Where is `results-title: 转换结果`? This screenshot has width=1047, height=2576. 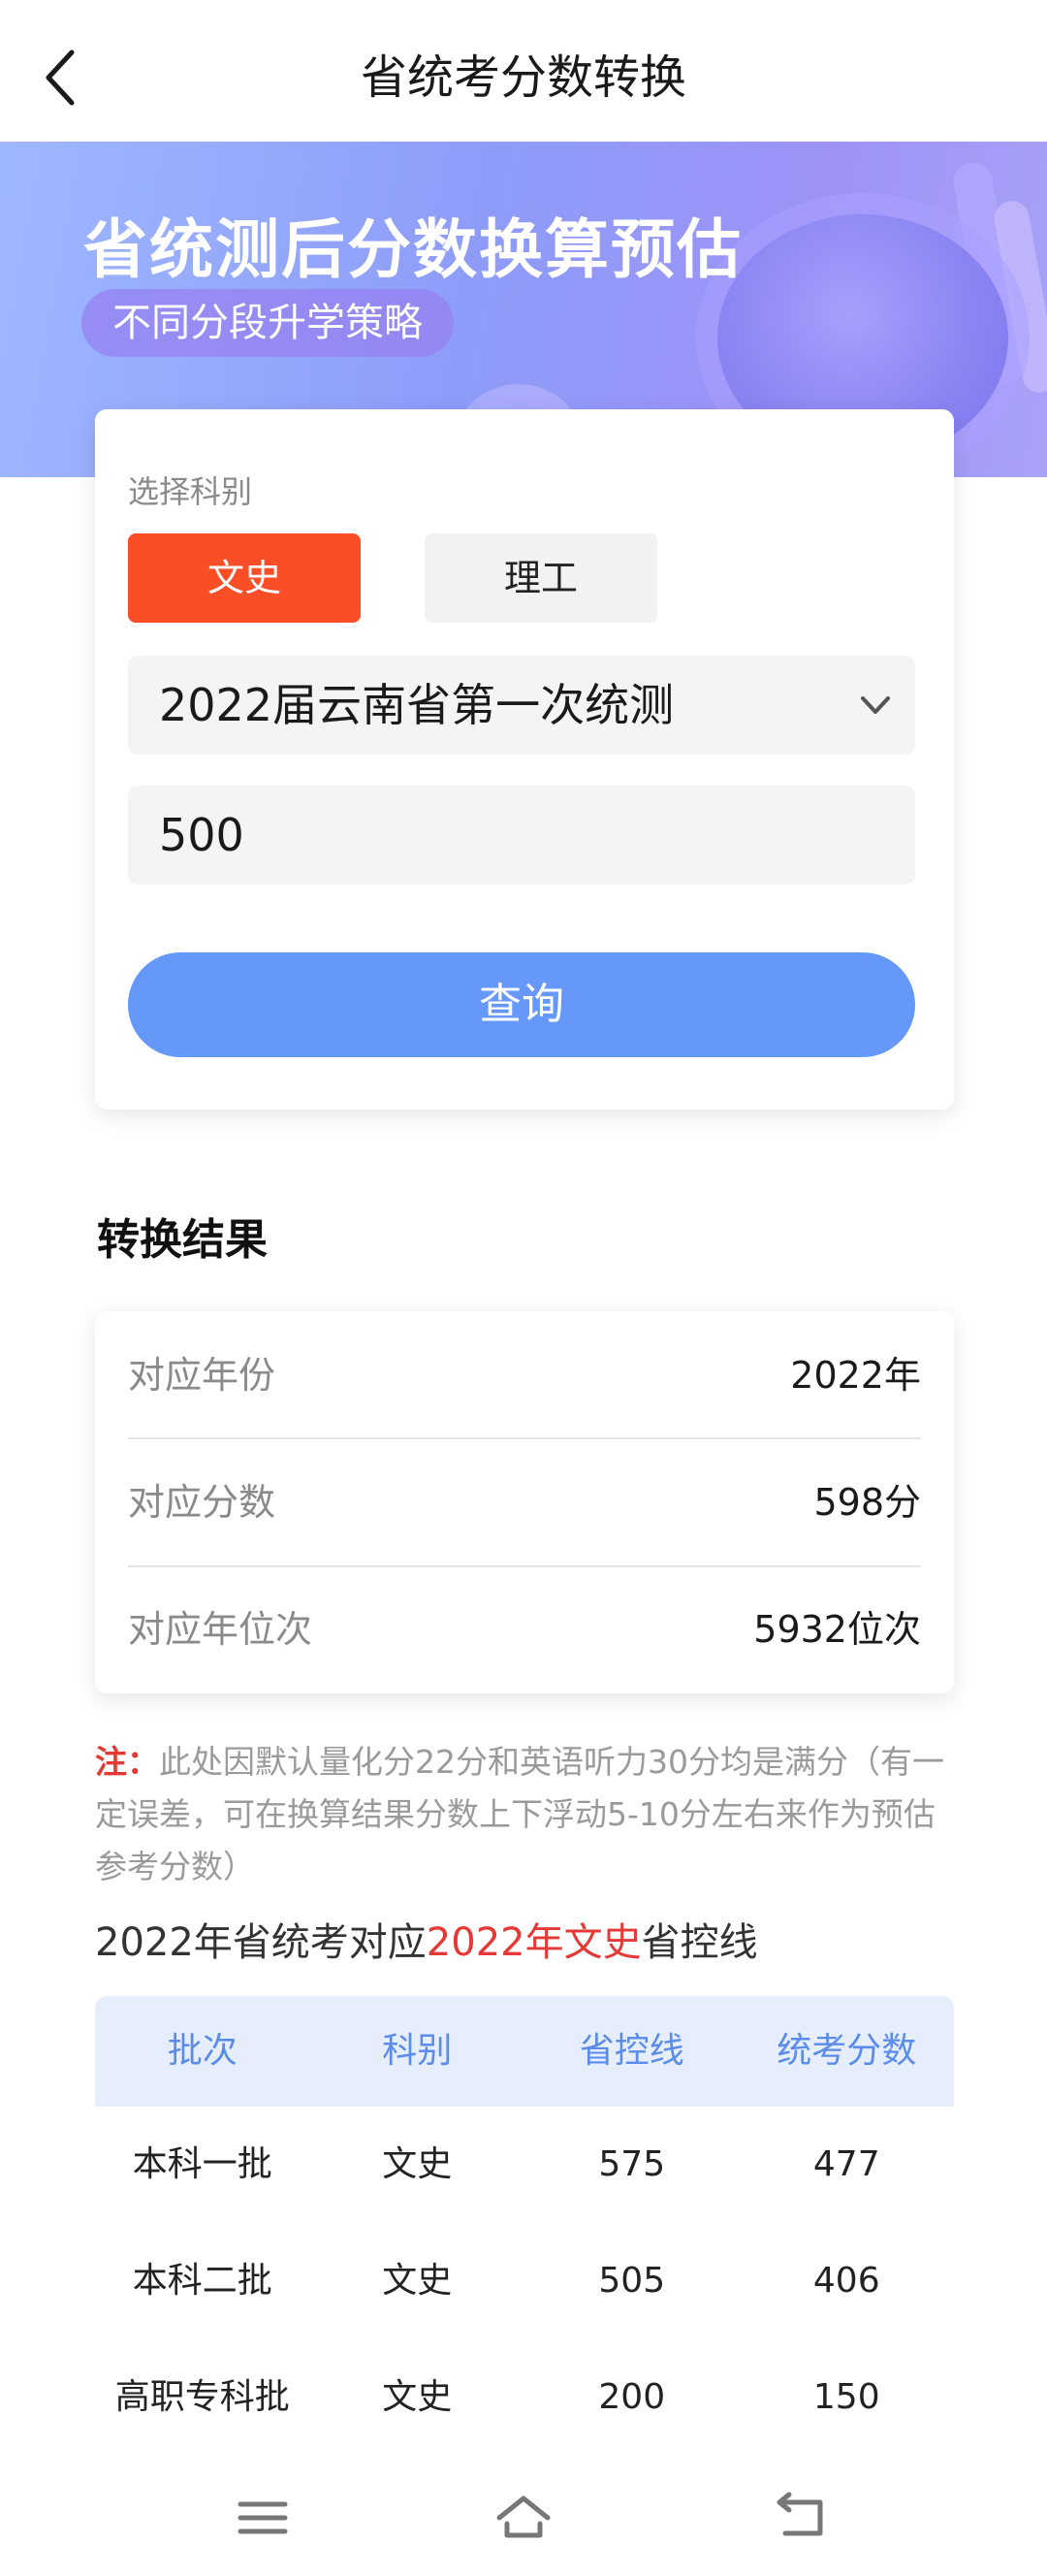
results-title: 转换结果 is located at coordinates (182, 1240).